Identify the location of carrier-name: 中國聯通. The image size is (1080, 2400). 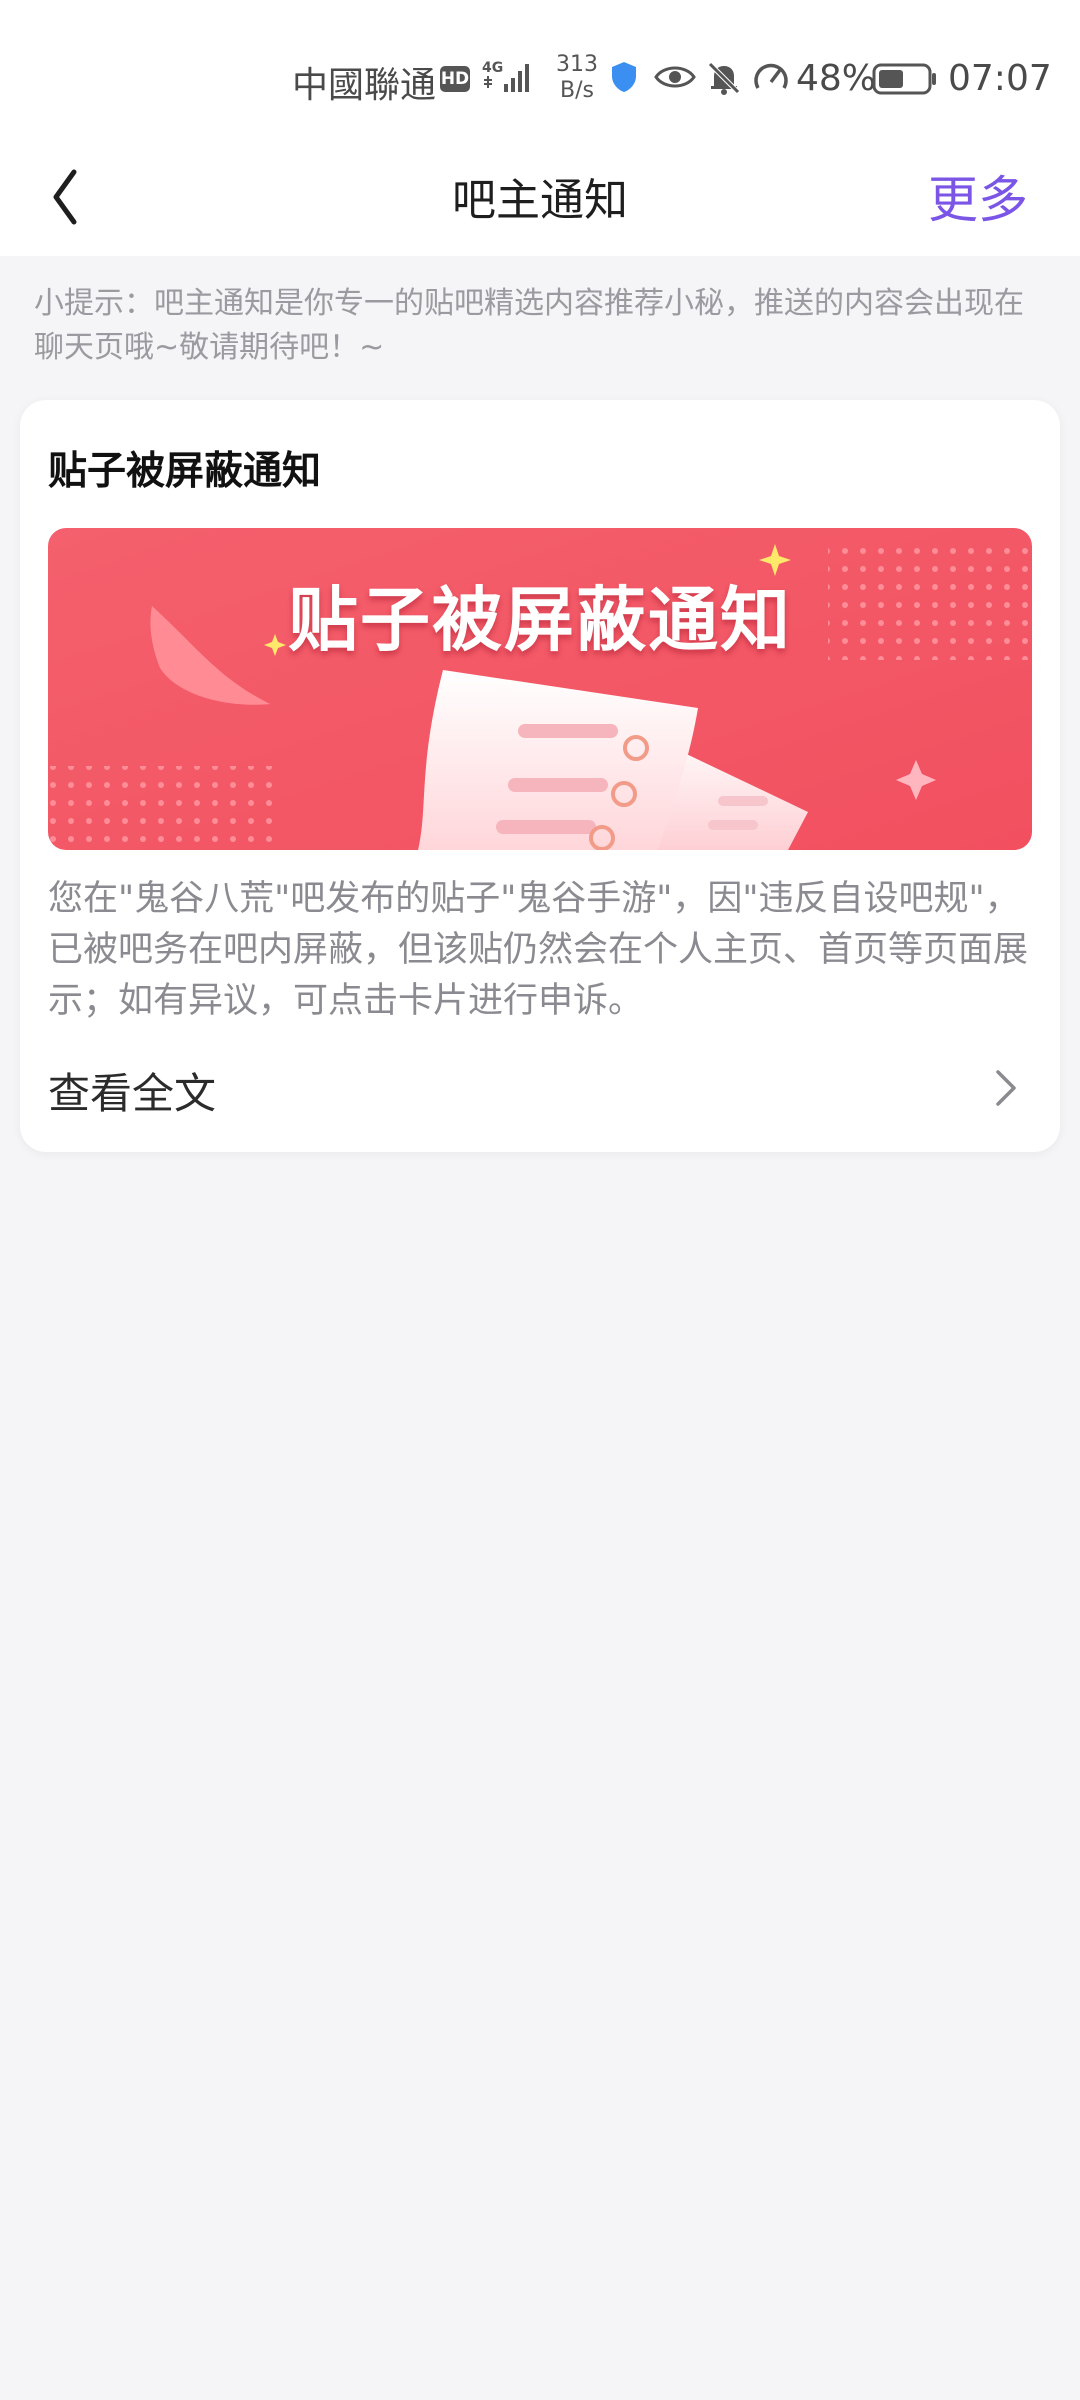
(364, 85).